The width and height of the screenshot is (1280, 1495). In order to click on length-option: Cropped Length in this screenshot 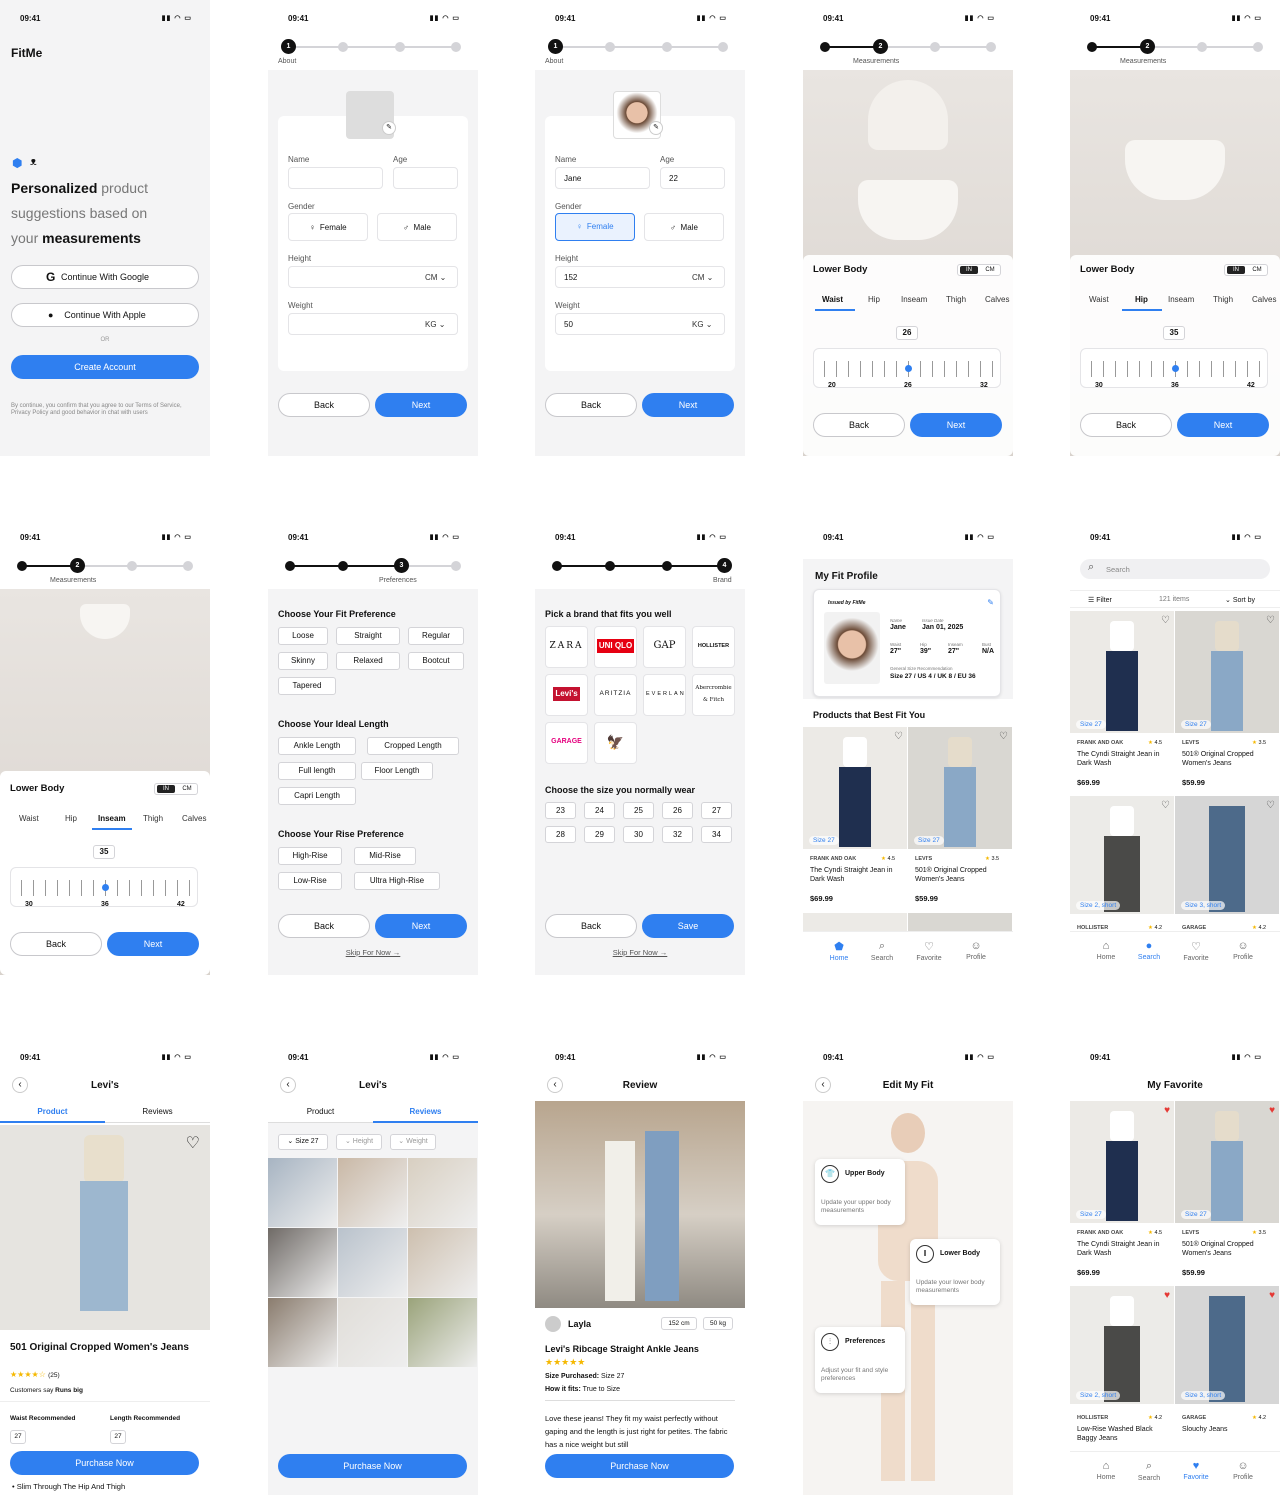, I will do `click(413, 746)`.